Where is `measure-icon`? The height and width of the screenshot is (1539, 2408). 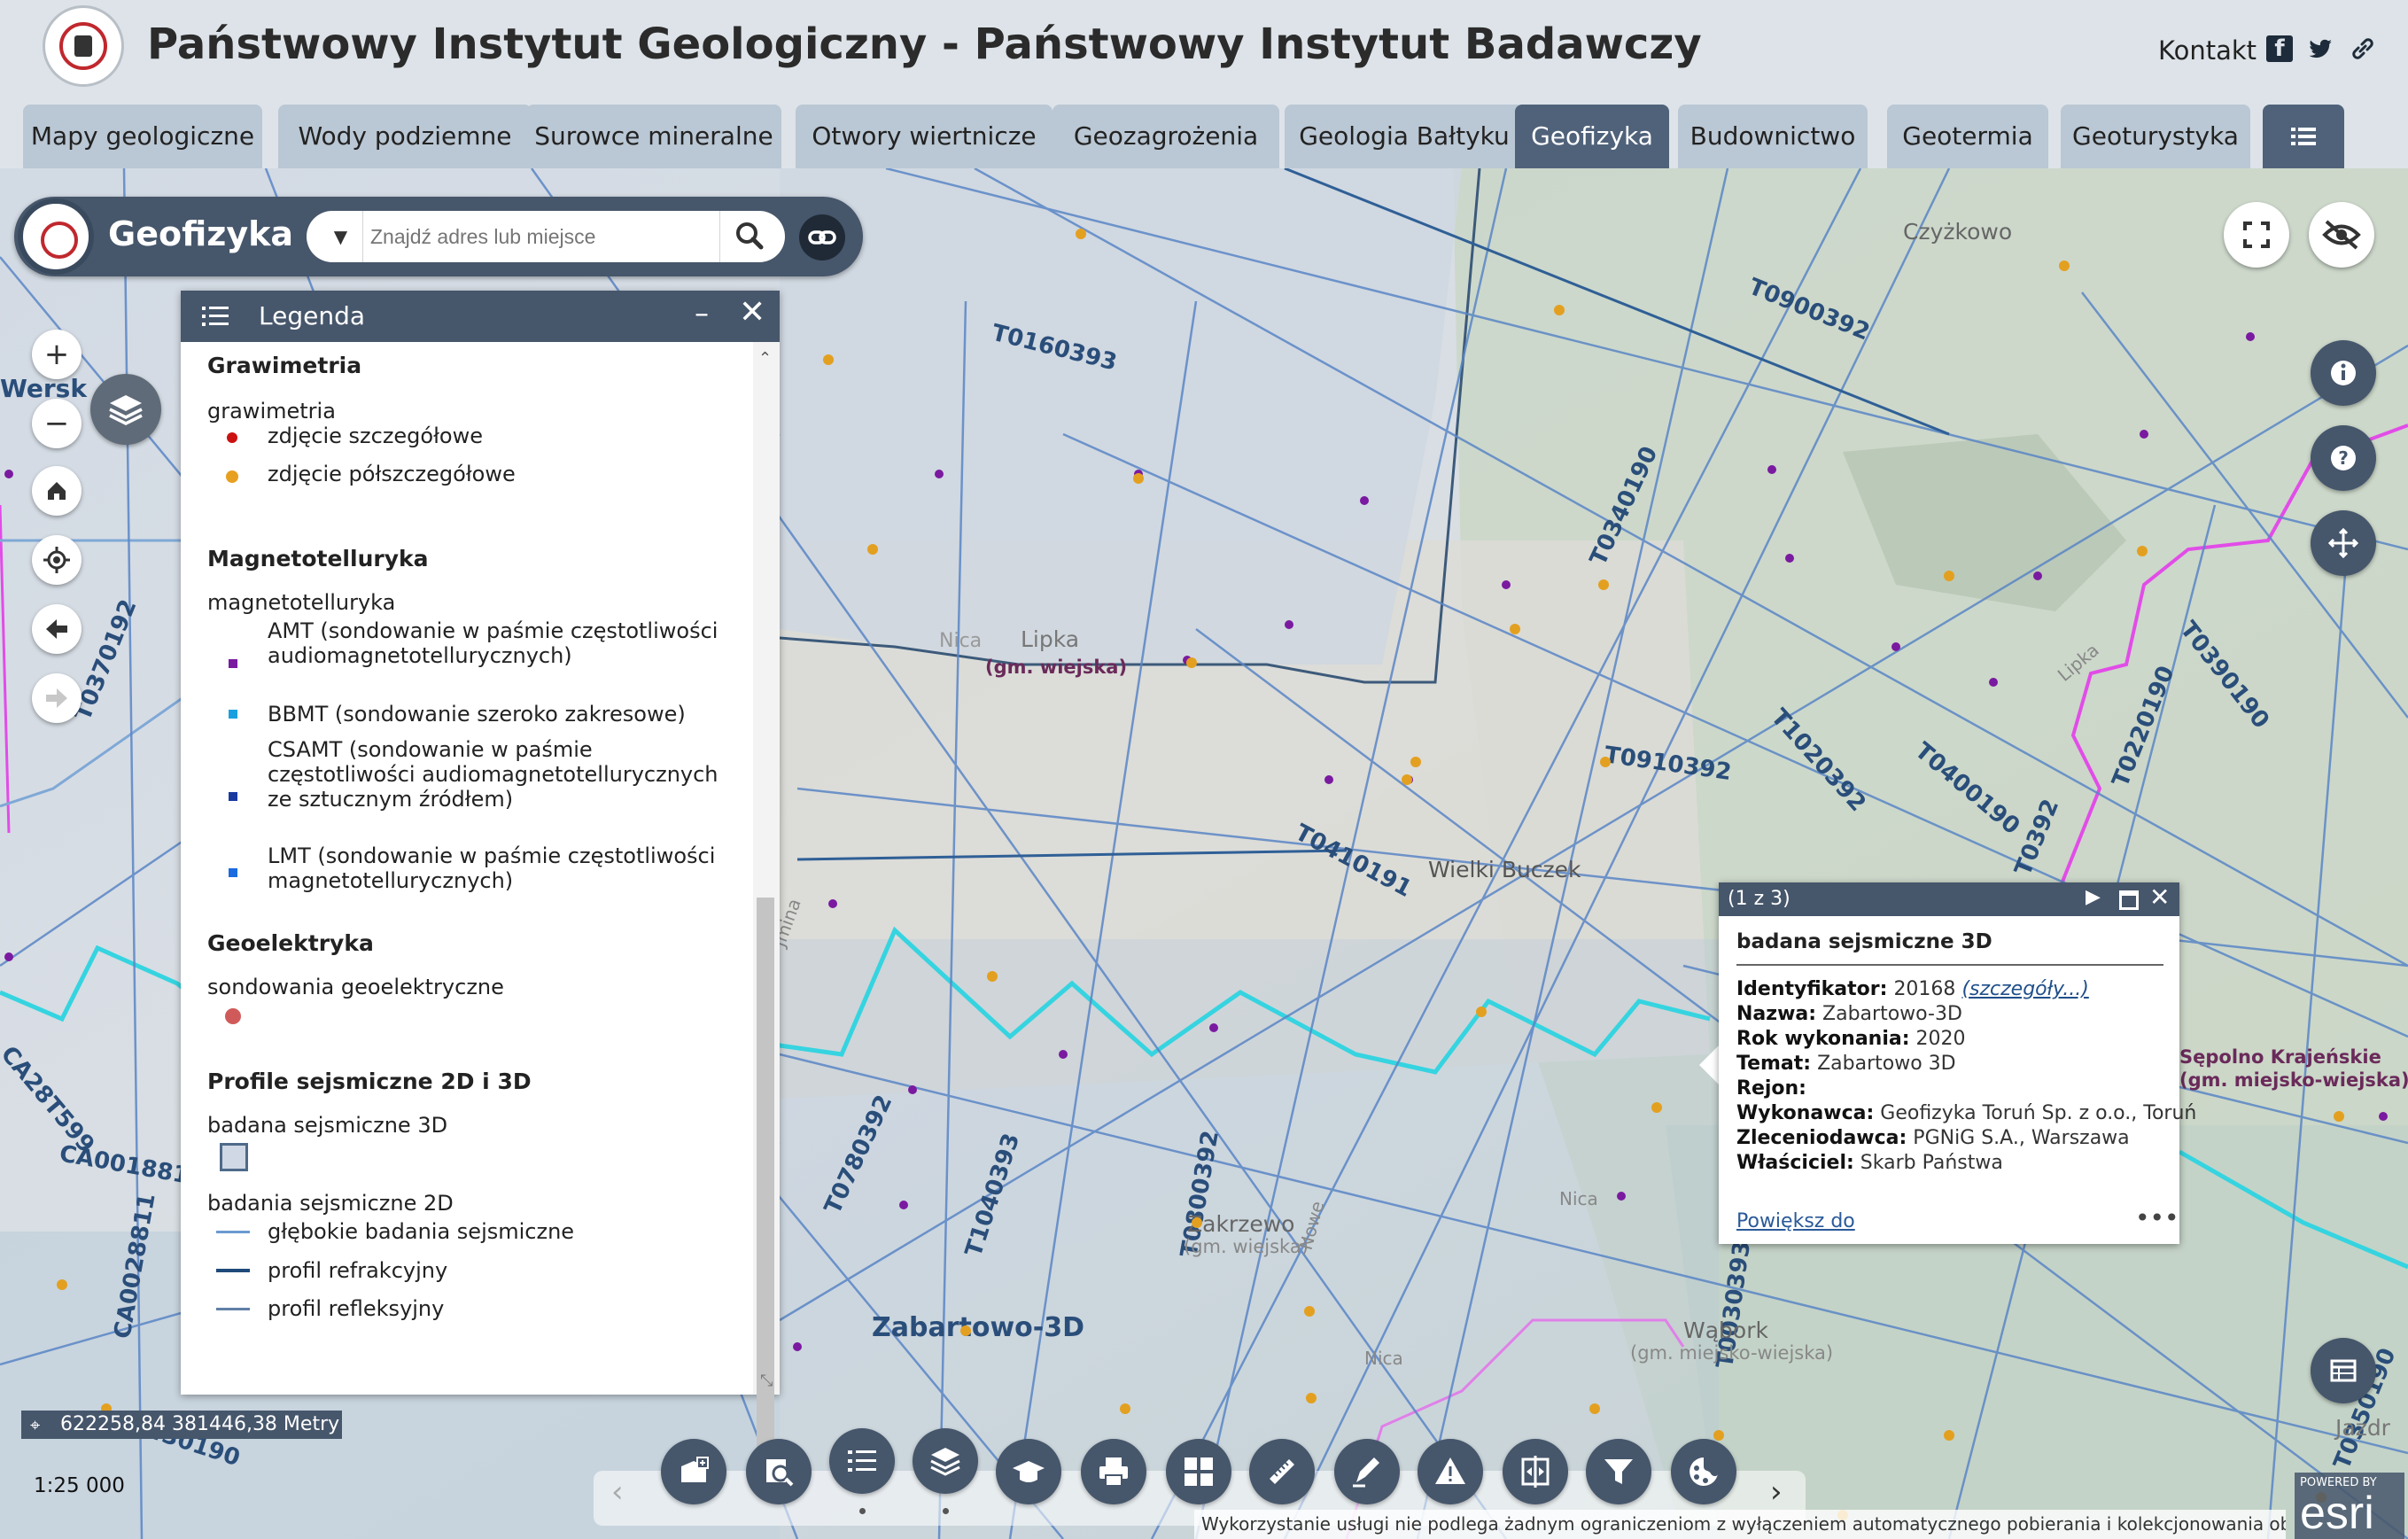 measure-icon is located at coordinates (1282, 1472).